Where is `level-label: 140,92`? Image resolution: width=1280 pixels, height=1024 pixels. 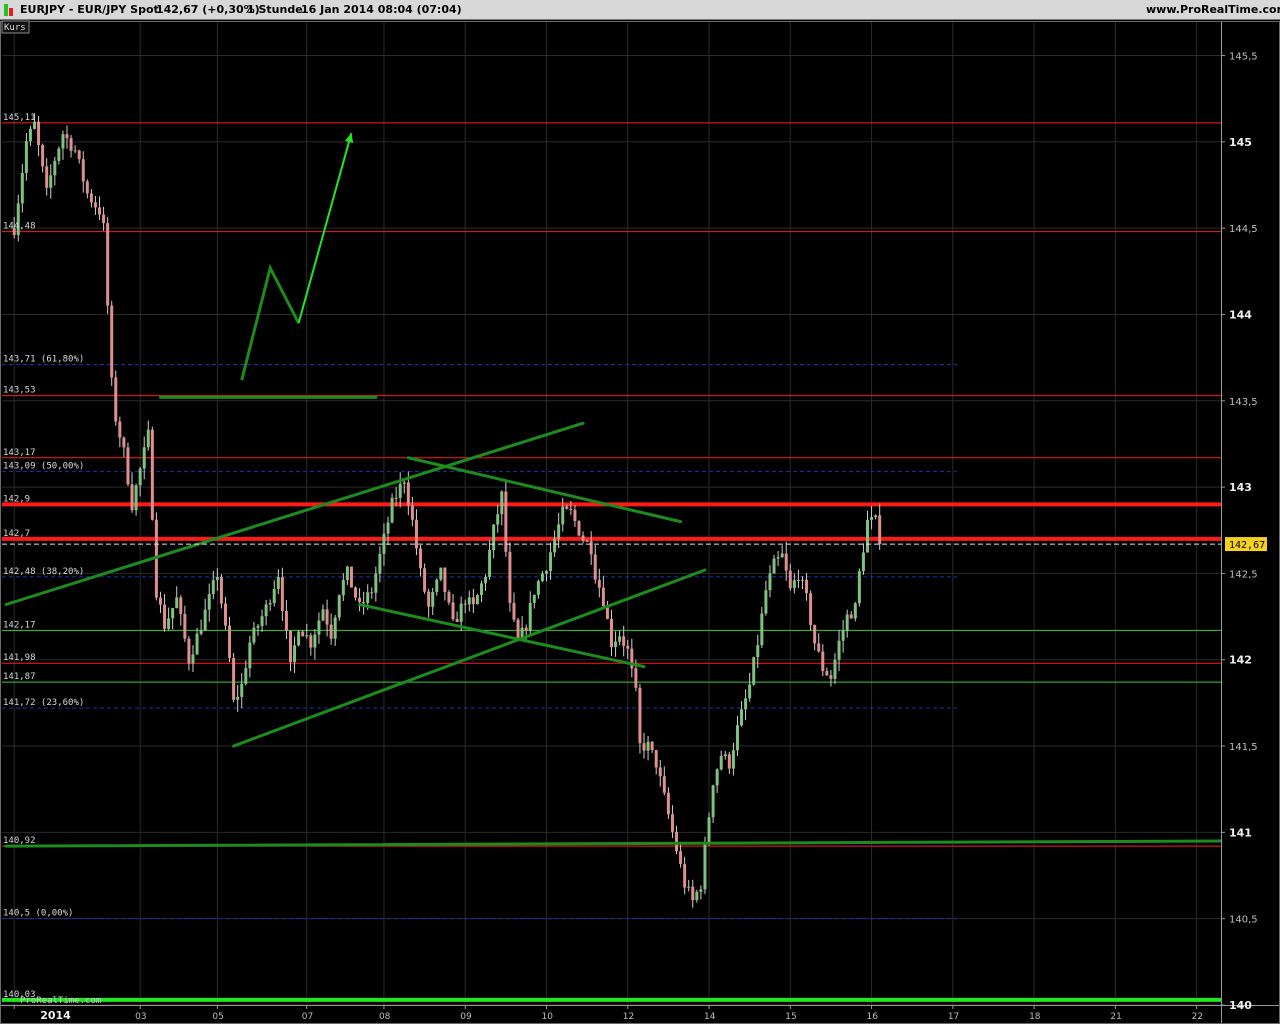
level-label: 140,92 is located at coordinates (19, 841).